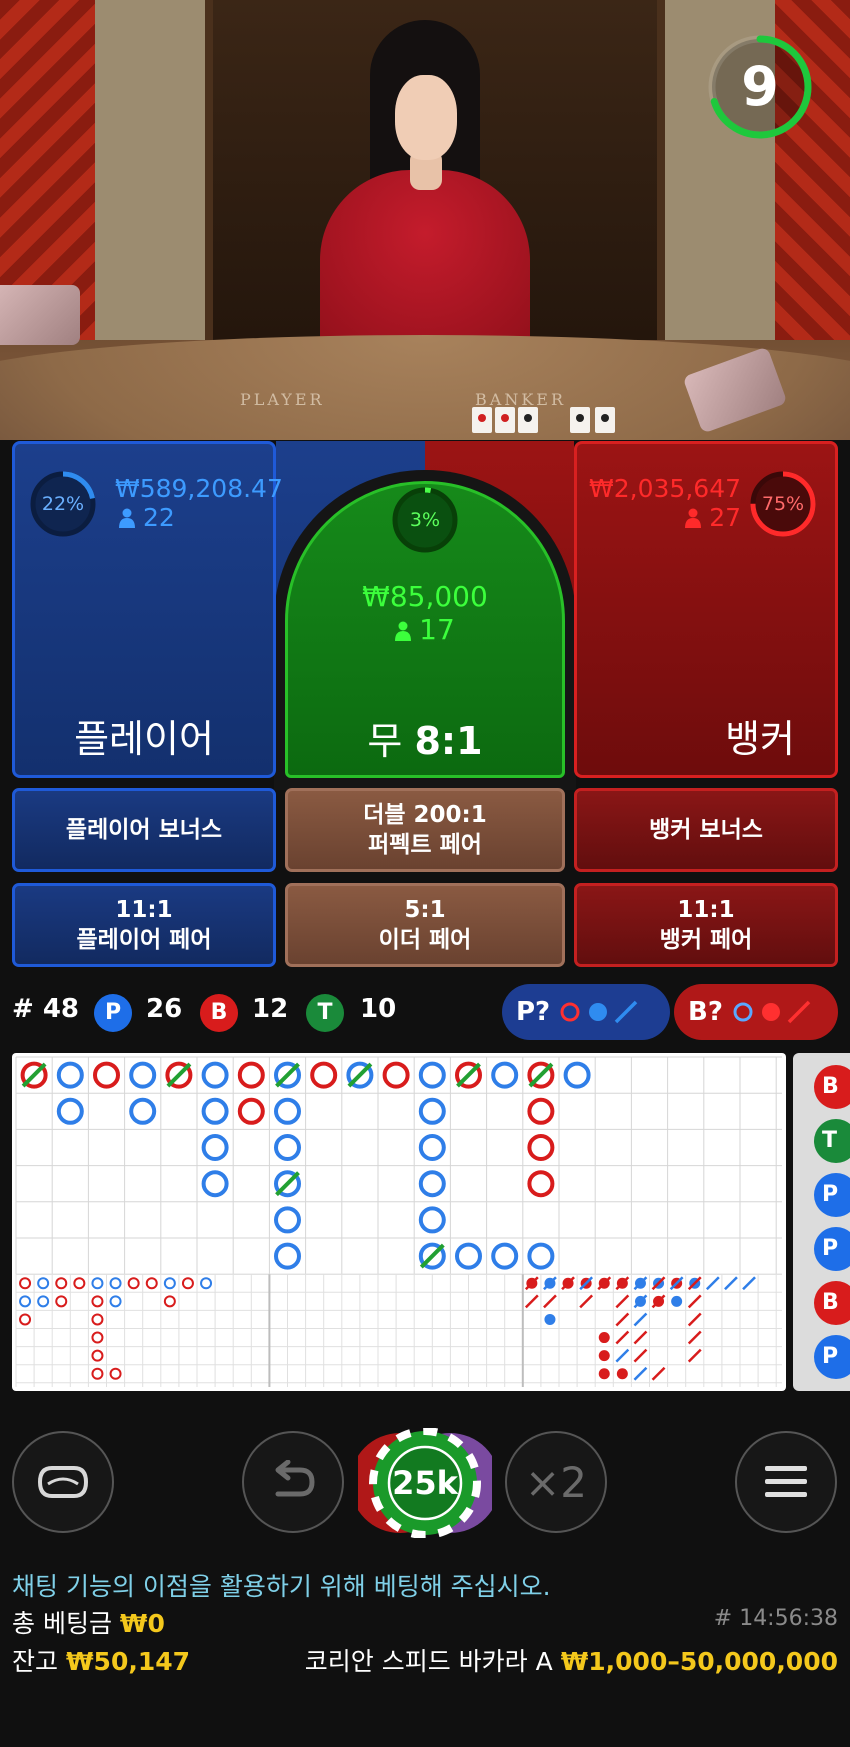 The width and height of the screenshot is (850, 1747). What do you see at coordinates (665, 488) in the screenshot?
I see `banker-total-amount: ₩2,035,647` at bounding box center [665, 488].